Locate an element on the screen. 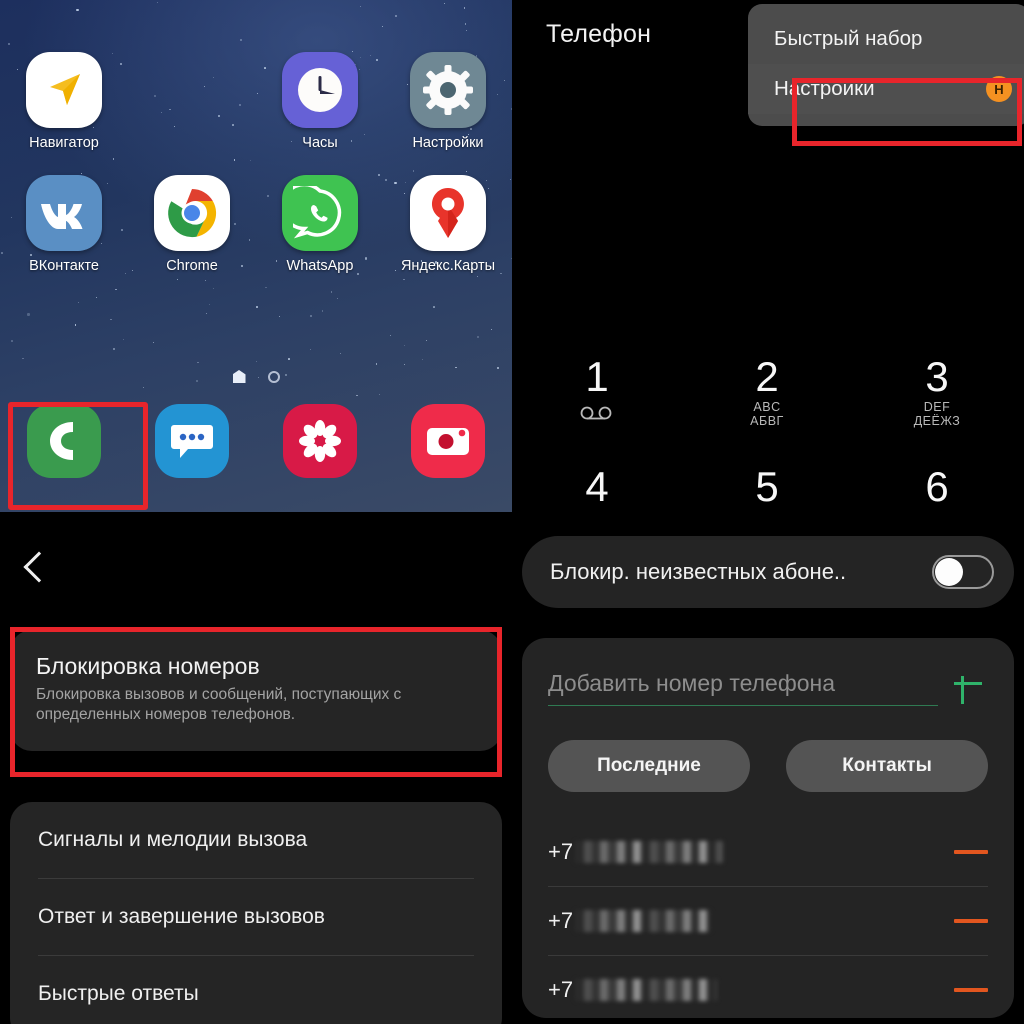 Image resolution: width=1024 pixels, height=1024 pixels. add-number-row: Добавить номер телефона is located at coordinates (768, 685).